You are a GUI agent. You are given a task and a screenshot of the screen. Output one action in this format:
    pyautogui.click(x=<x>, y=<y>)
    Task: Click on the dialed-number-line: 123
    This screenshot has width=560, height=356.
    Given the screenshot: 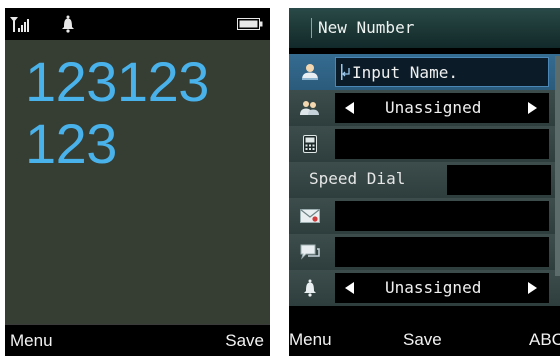 What is the action you would take?
    pyautogui.click(x=71, y=143)
    